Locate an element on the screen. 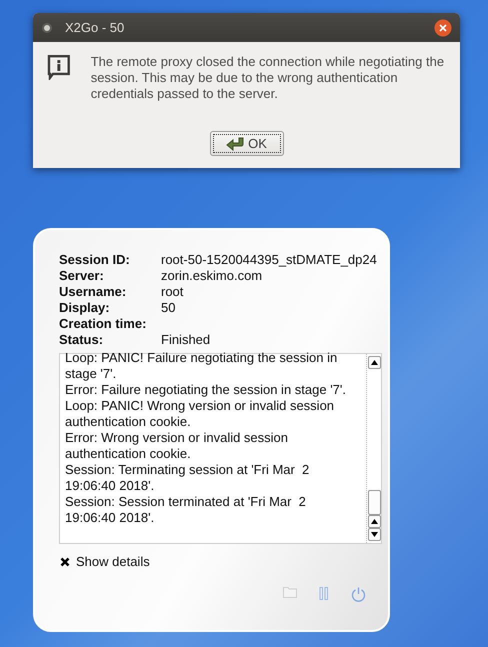 The height and width of the screenshot is (647, 488). log-line: Error: Wrong version or invalid session is located at coordinates (177, 438).